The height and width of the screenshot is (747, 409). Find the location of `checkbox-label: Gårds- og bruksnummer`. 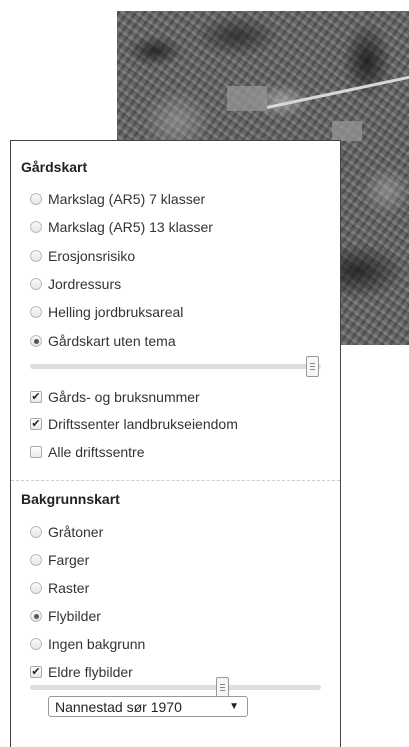

checkbox-label: Gårds- og bruksnummer is located at coordinates (124, 397).